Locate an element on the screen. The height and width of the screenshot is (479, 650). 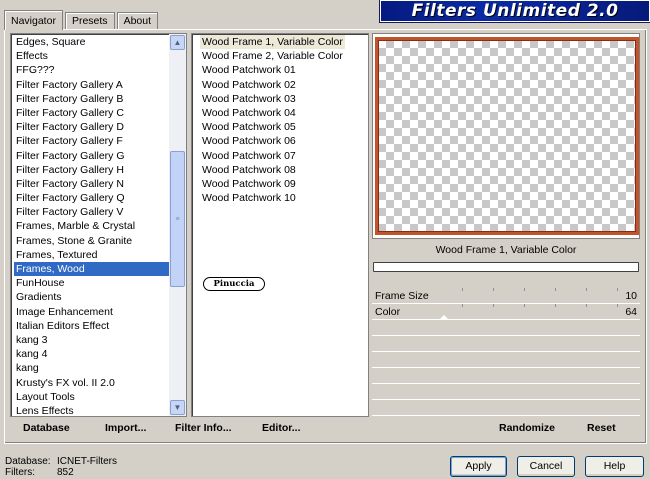
filter-item: Wood Patchwork 08 is located at coordinates (272, 170).